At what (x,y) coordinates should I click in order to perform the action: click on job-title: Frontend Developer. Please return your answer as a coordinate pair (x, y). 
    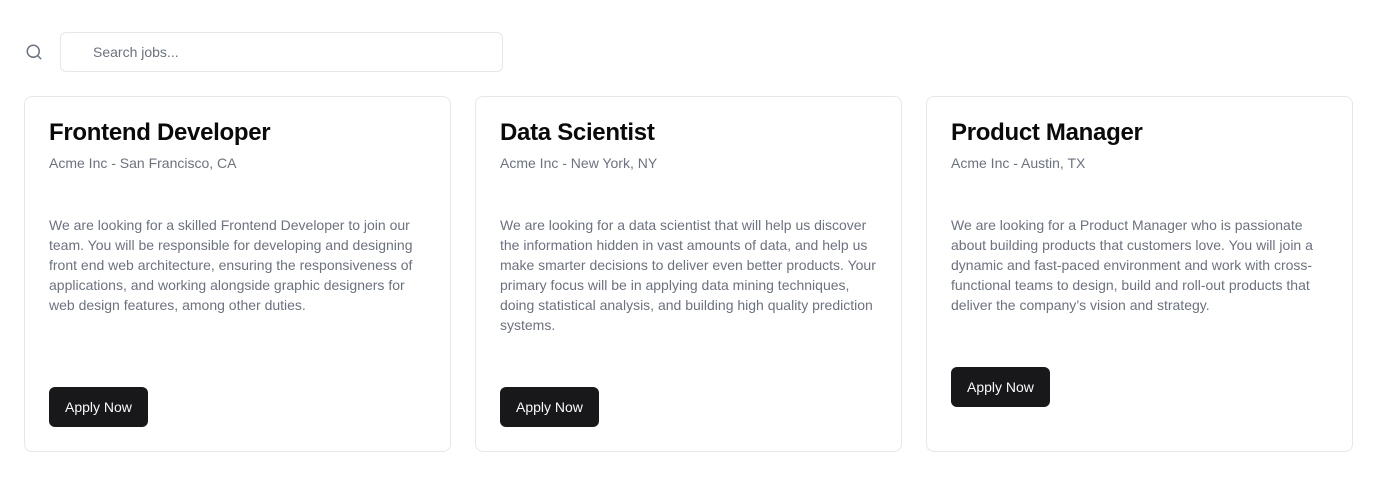
    Looking at the image, I should click on (160, 132).